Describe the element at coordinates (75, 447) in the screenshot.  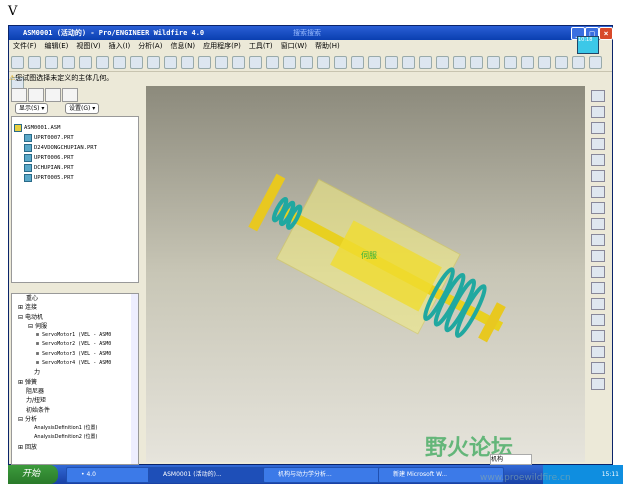
I see `mech-item: ⊞ 回放` at that location.